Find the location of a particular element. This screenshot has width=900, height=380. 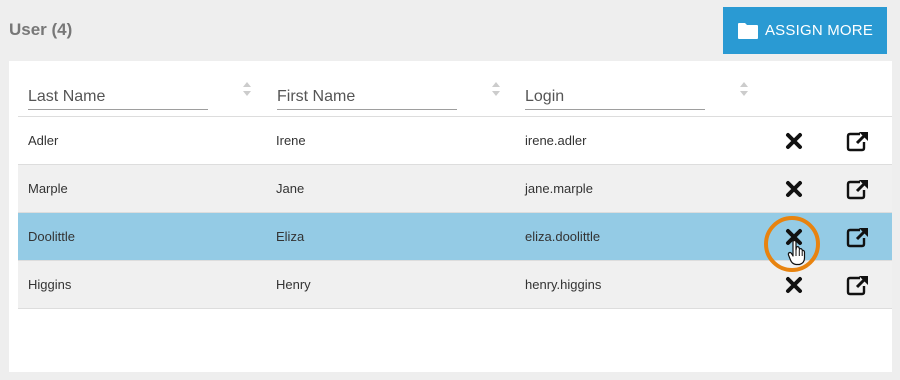

login-cell: jane.marple is located at coordinates (559, 188).